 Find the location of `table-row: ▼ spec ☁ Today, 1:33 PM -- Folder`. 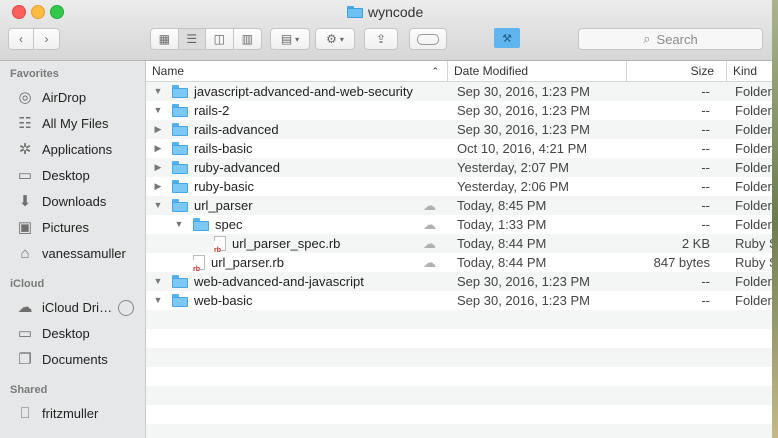

table-row: ▼ spec ☁ Today, 1:33 PM -- Folder is located at coordinates (459, 224).